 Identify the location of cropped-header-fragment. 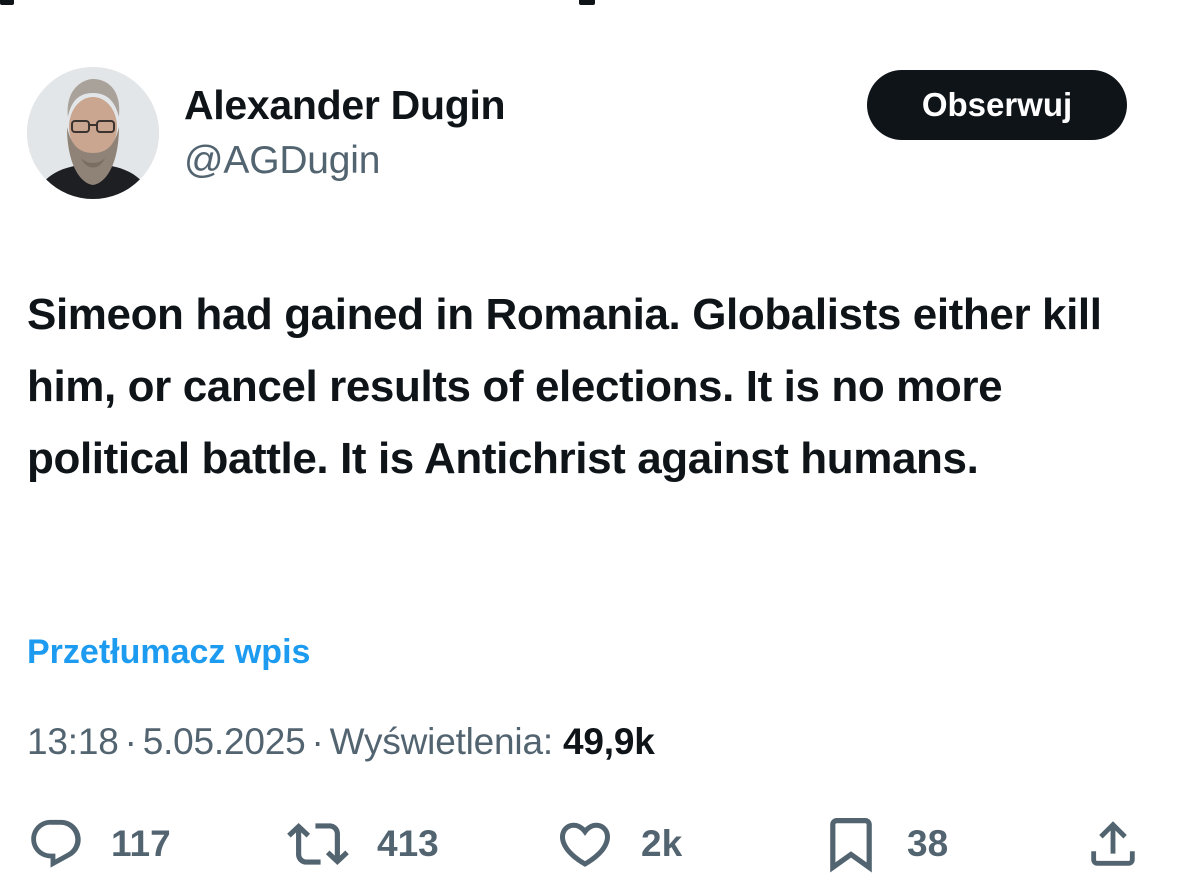
(589, 3).